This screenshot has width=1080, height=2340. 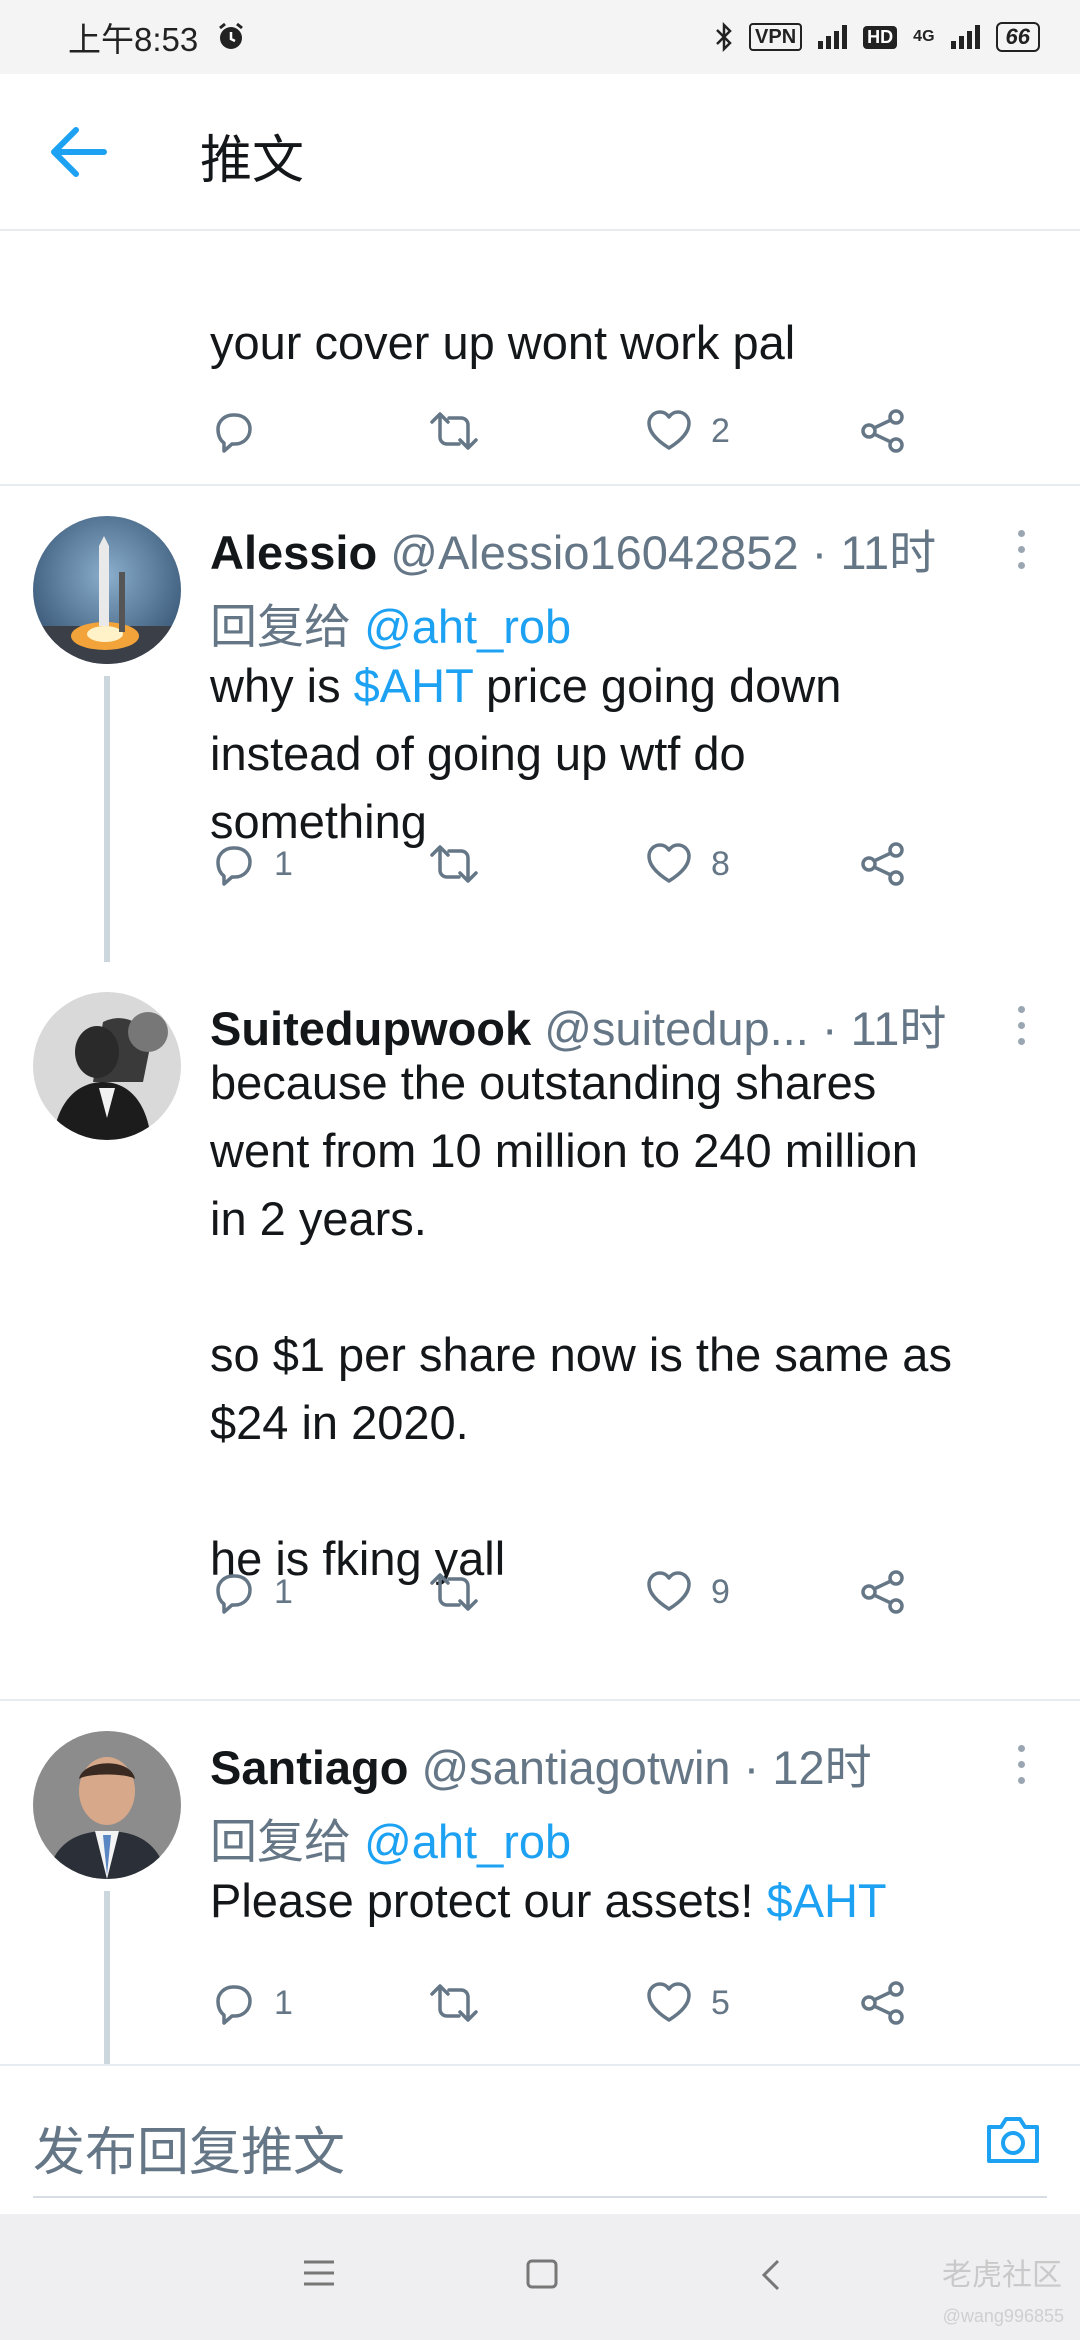 What do you see at coordinates (576, 1767) in the screenshot?
I see `author-handle: @santiagotwin` at bounding box center [576, 1767].